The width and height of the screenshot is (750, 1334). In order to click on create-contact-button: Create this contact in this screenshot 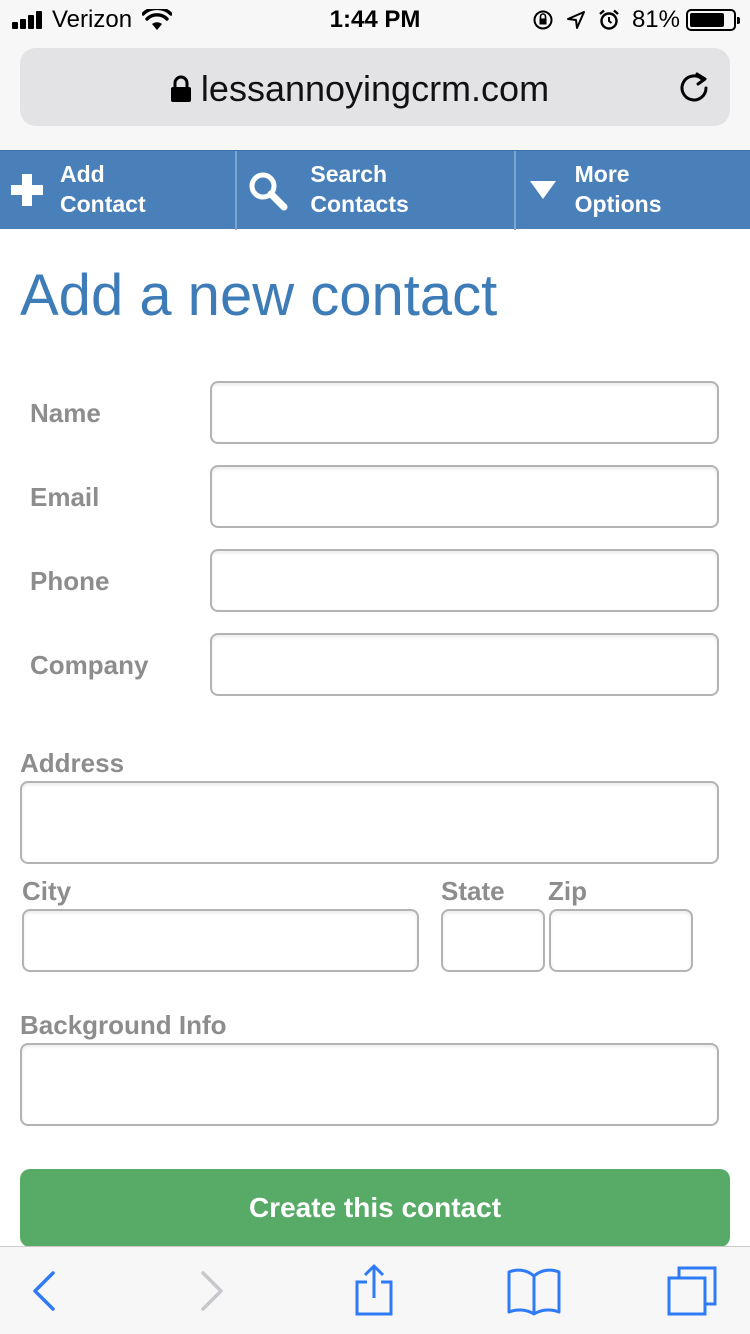, I will do `click(375, 1208)`.